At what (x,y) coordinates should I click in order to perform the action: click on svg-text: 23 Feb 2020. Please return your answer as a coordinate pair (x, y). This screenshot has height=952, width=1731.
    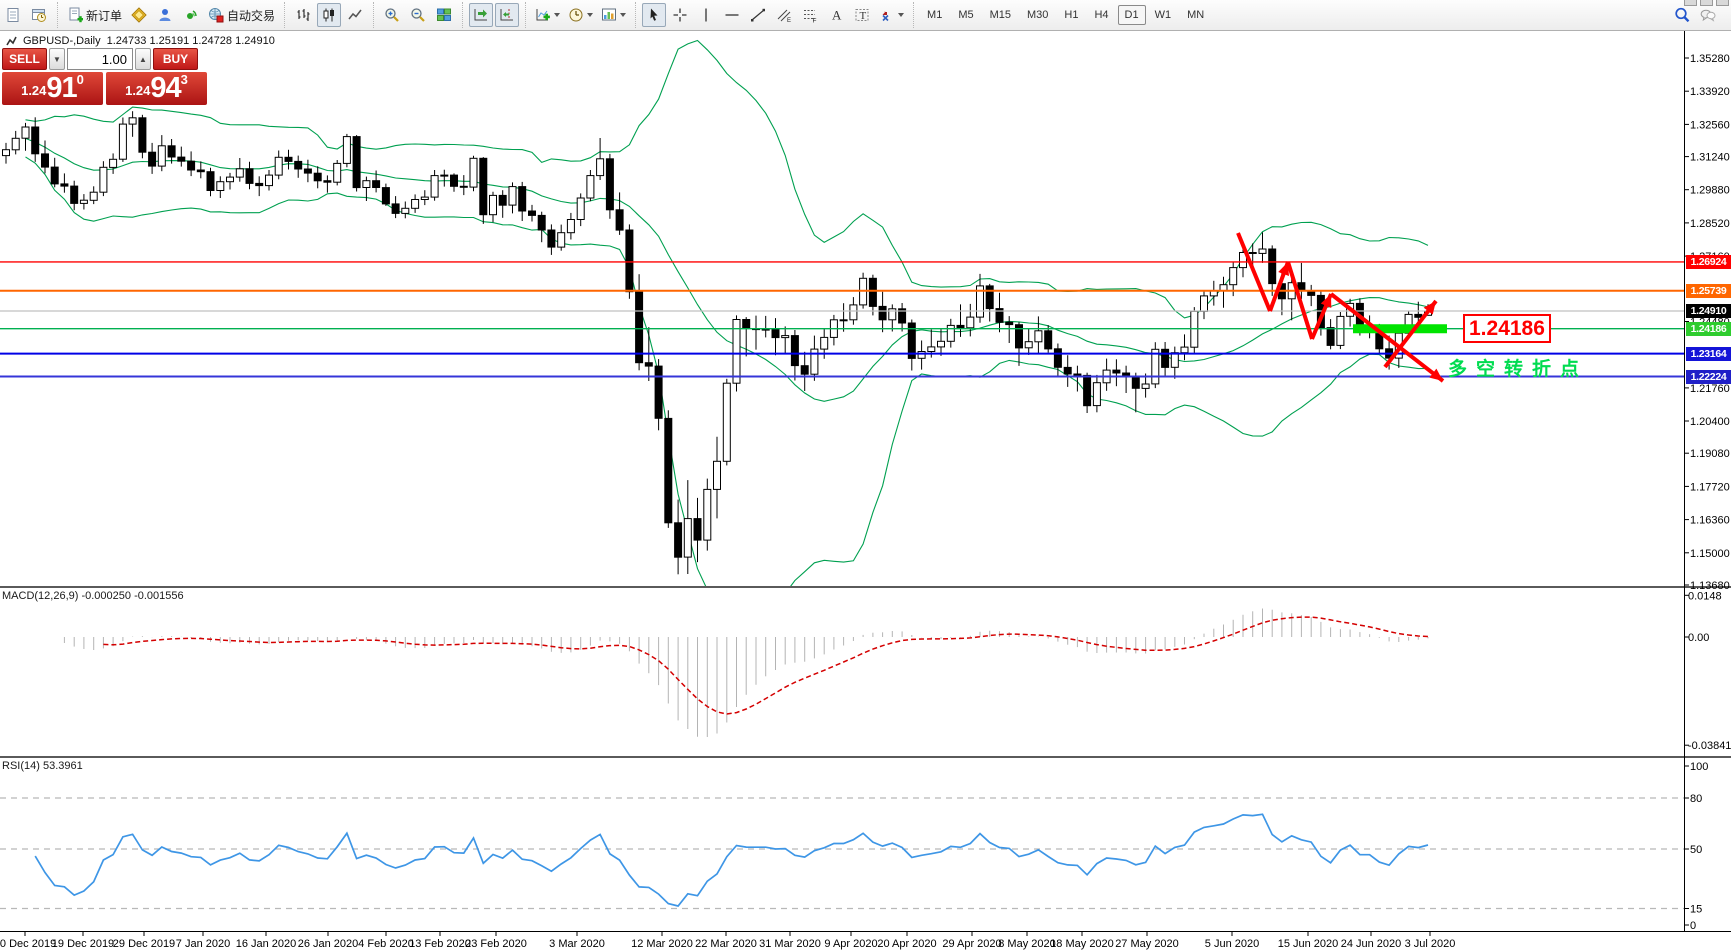
    Looking at the image, I should click on (496, 944).